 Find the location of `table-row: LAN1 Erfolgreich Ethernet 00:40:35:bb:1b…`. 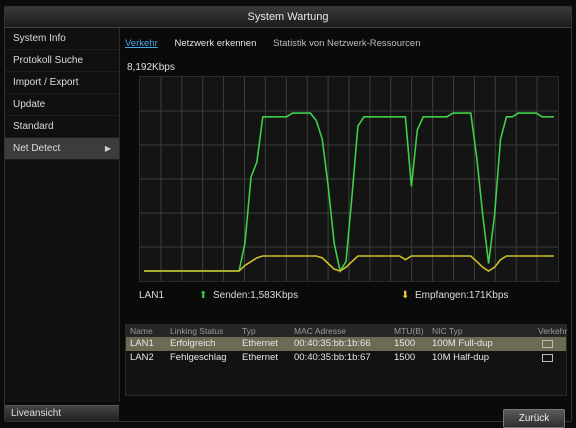

table-row: LAN1 Erfolgreich Ethernet 00:40:35:bb:1b… is located at coordinates (346, 344).